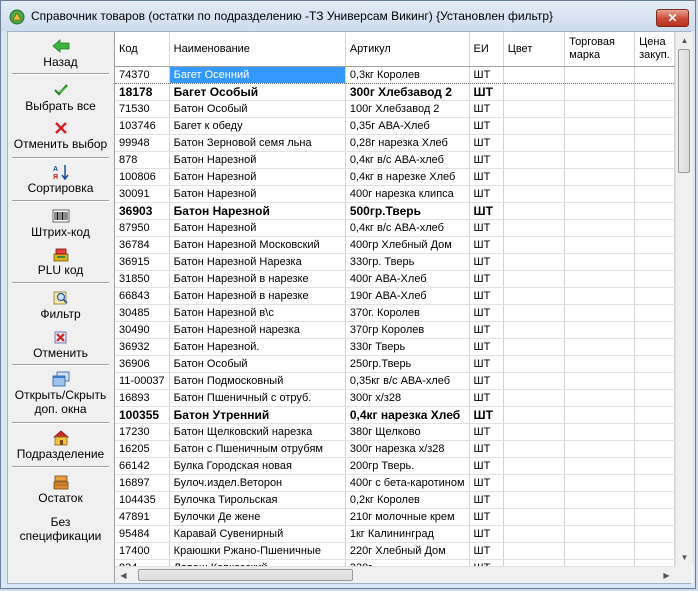 The width and height of the screenshot is (698, 591). I want to click on cell-article: 400г АВА-Хлеб, so click(407, 279).